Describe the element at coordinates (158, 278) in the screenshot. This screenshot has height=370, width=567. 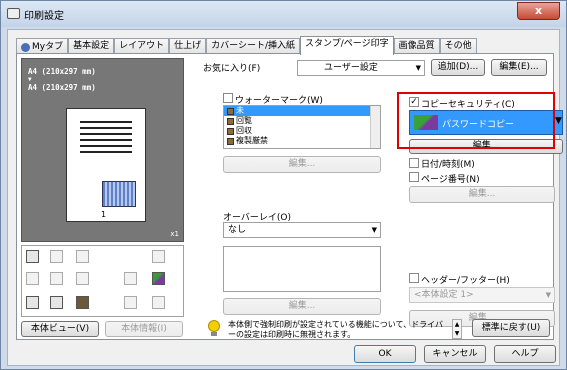
I see `copy-security-icon` at that location.